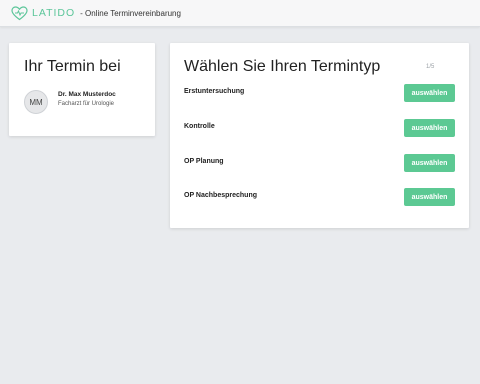 The image size is (480, 384). Describe the element at coordinates (319, 128) in the screenshot. I see `list-item-appointment-type: Kontrolle auswählen` at that location.